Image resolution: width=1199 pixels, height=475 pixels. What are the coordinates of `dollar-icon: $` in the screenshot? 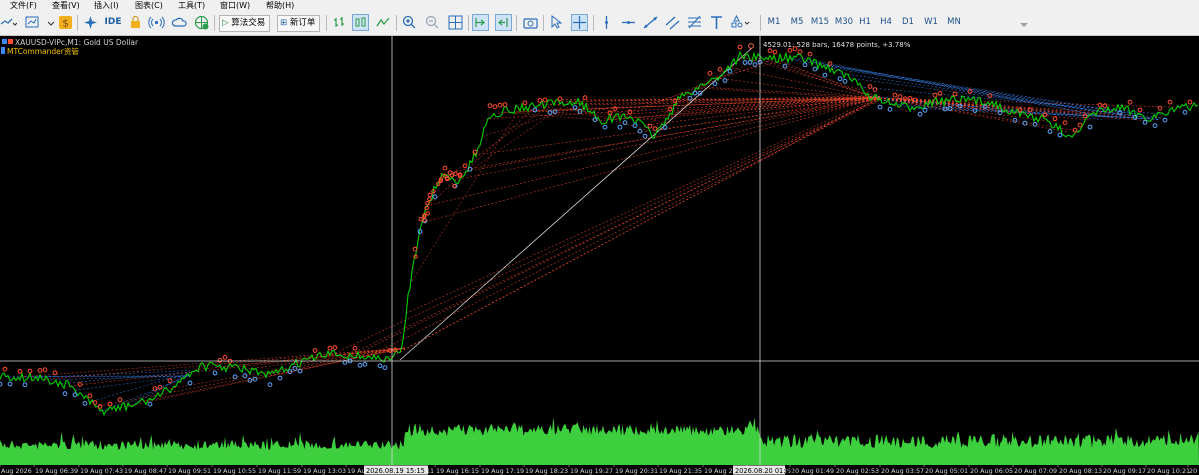 It's located at (65, 22).